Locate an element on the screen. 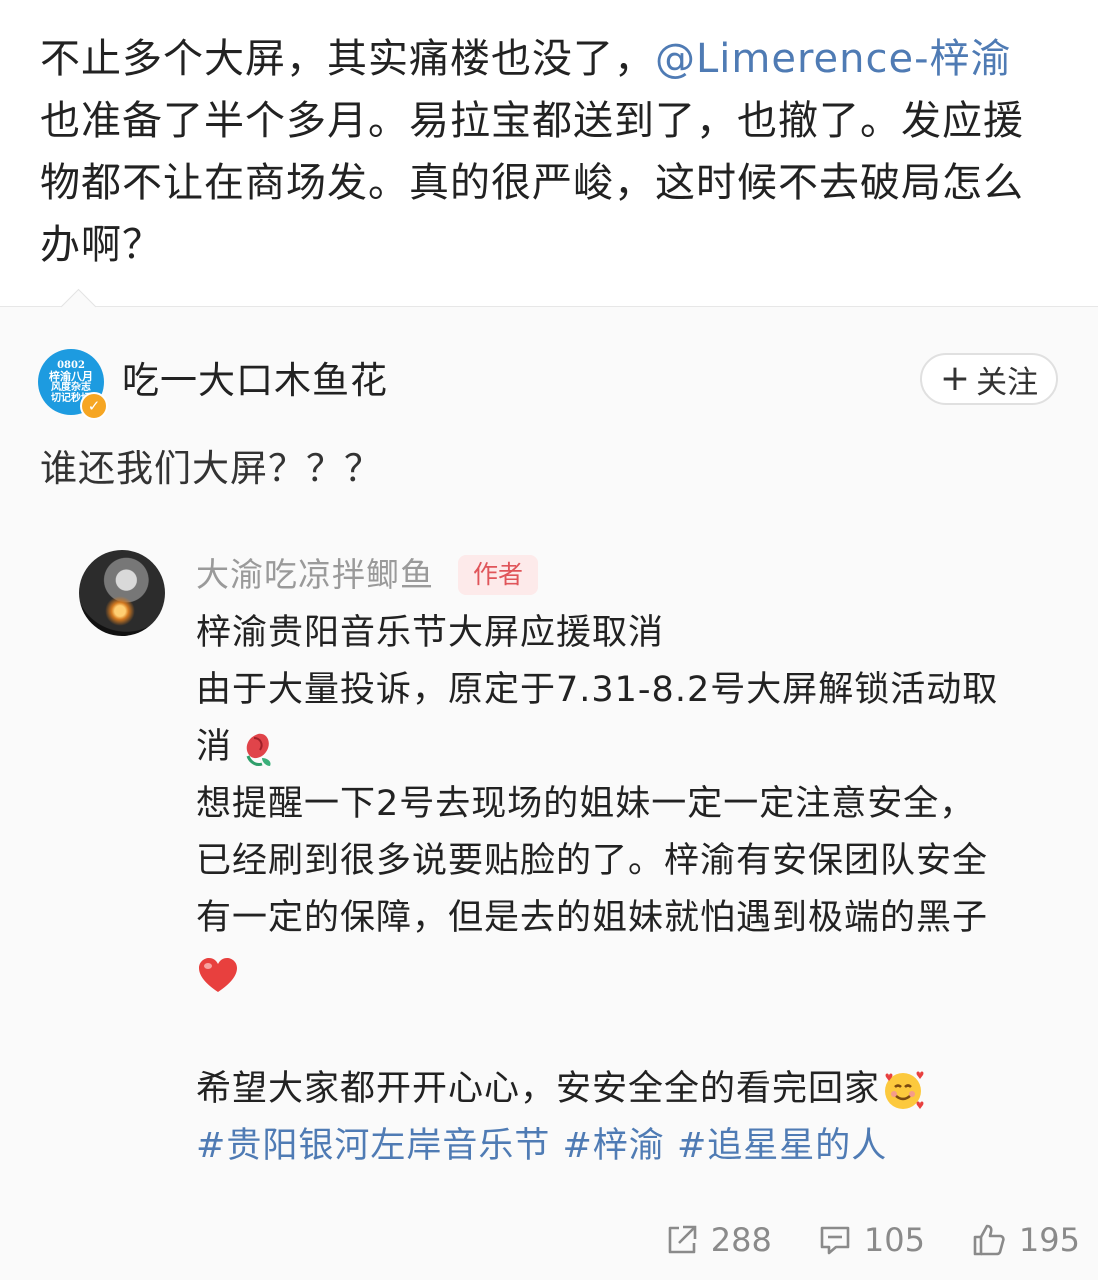 The width and height of the screenshot is (1098, 1280). original-username: 大渝吃凉拌鲫鱼 is located at coordinates (315, 575).